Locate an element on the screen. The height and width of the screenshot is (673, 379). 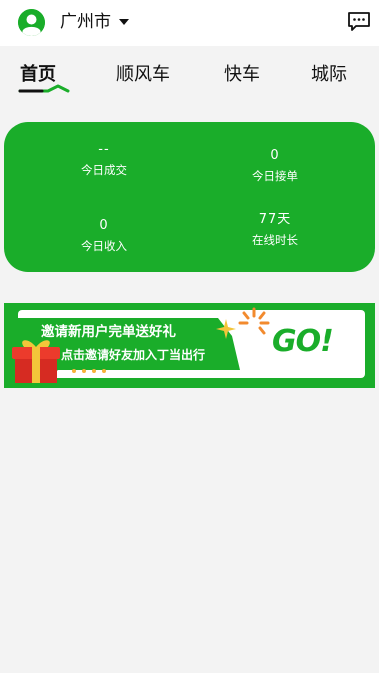
stat-today-deals: -- 今日成交 is located at coordinates (104, 160).